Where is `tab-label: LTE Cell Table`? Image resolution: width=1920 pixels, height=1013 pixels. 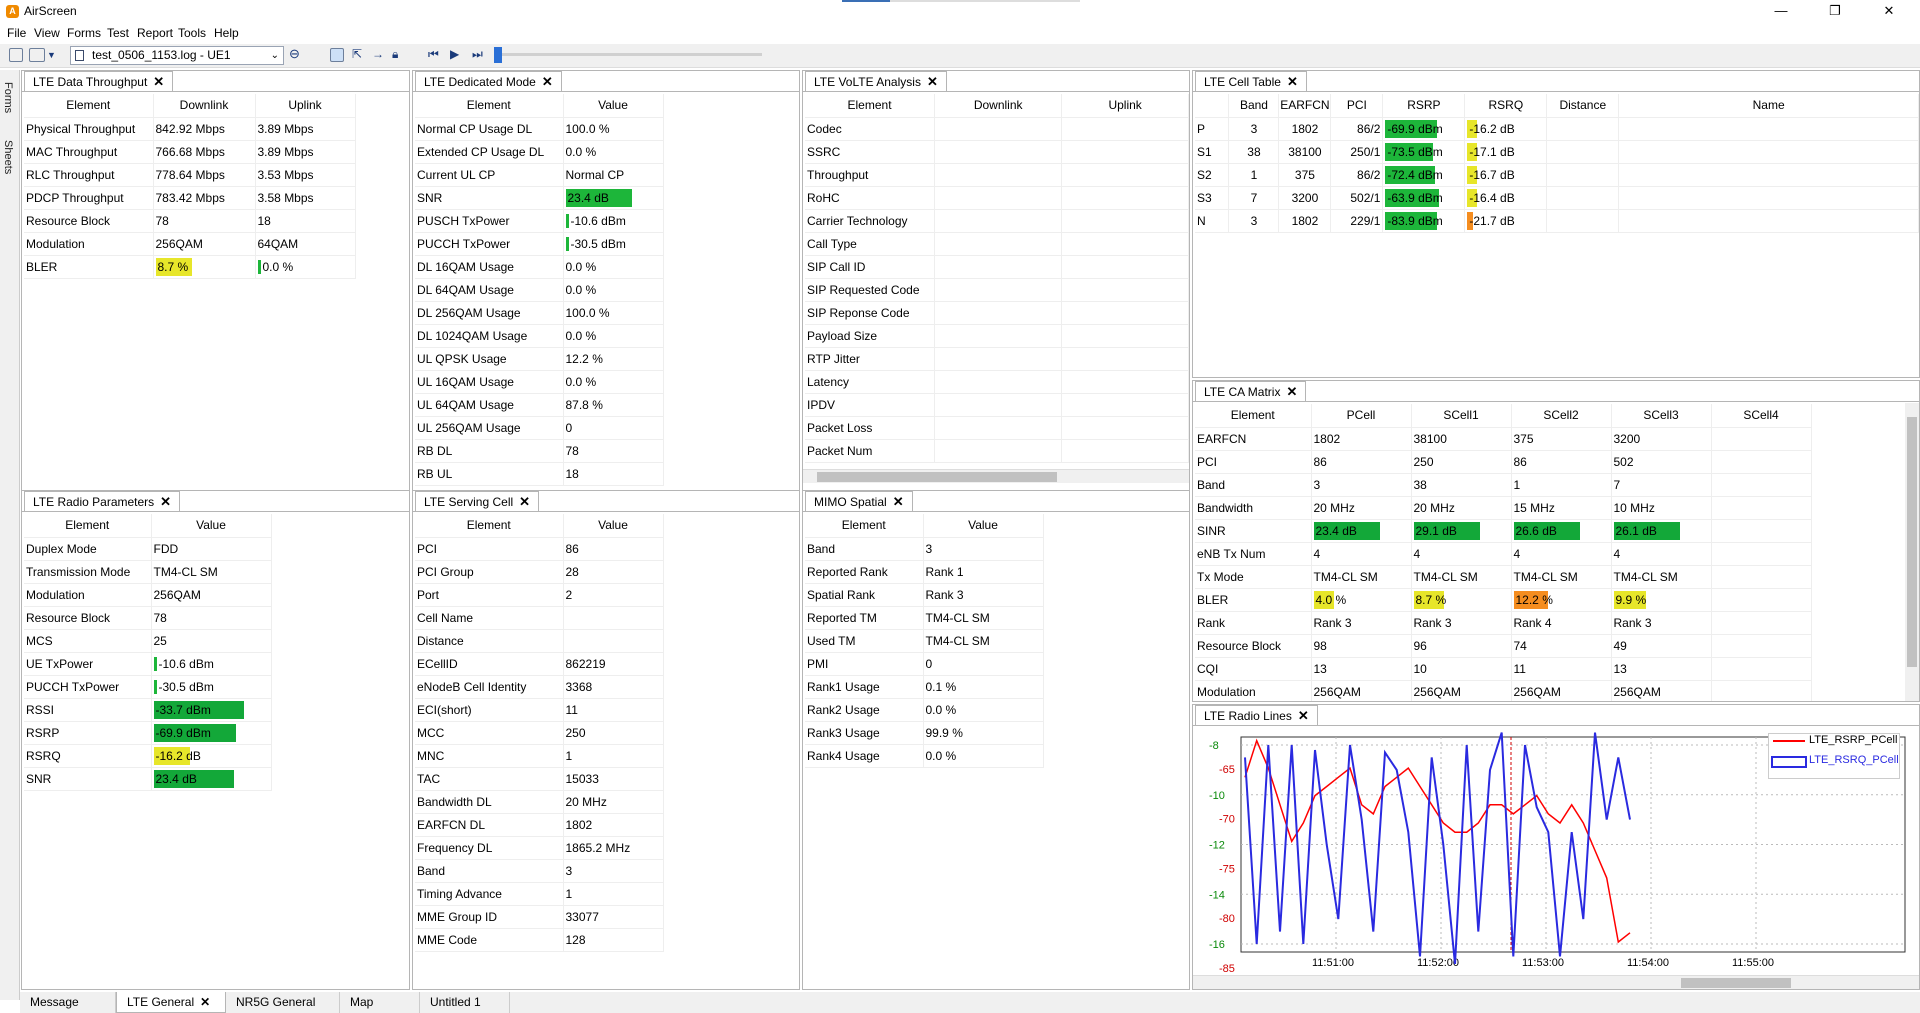
tab-label: LTE Cell Table is located at coordinates (1242, 82).